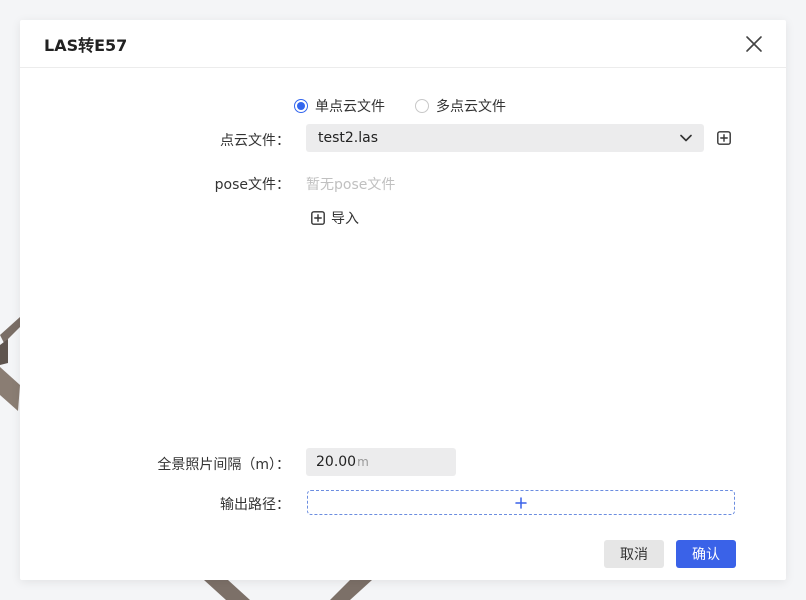 This screenshot has height=600, width=806. I want to click on add-square-icon, so click(318, 218).